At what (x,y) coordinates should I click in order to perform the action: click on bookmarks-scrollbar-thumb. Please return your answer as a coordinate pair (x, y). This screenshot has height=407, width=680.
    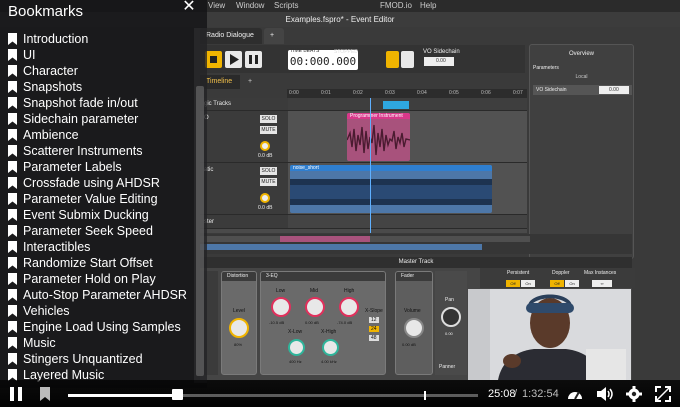
    Looking at the image, I should click on (200, 231).